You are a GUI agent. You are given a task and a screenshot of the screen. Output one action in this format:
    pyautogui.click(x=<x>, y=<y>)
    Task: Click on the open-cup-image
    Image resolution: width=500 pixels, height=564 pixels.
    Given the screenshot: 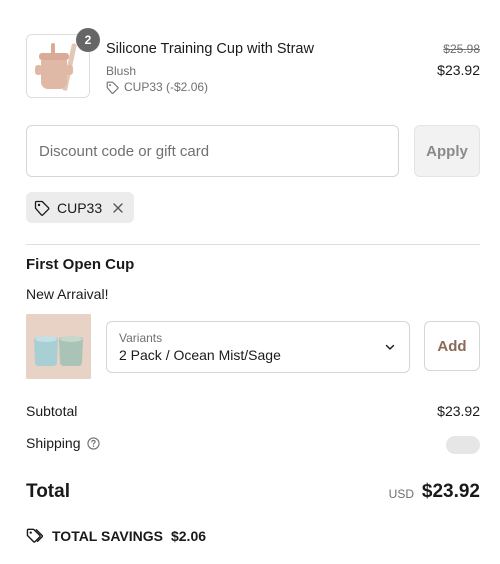 What is the action you would take?
    pyautogui.click(x=58, y=346)
    